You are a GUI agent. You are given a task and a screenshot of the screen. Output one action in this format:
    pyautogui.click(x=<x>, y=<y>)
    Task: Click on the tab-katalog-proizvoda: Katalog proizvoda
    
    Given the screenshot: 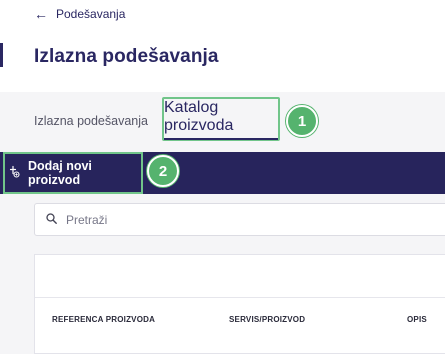 What is the action you would take?
    pyautogui.click(x=221, y=119)
    